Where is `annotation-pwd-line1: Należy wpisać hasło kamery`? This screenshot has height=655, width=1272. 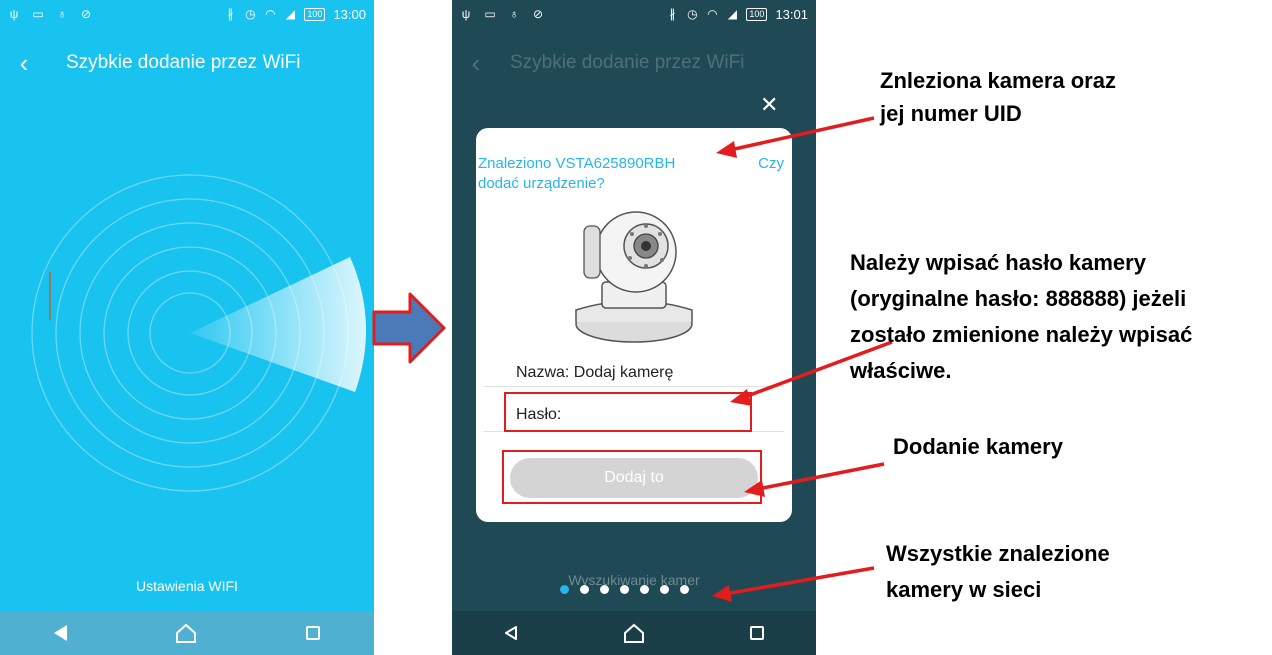
annotation-pwd-line1: Należy wpisać hasło kamery is located at coordinates (998, 262).